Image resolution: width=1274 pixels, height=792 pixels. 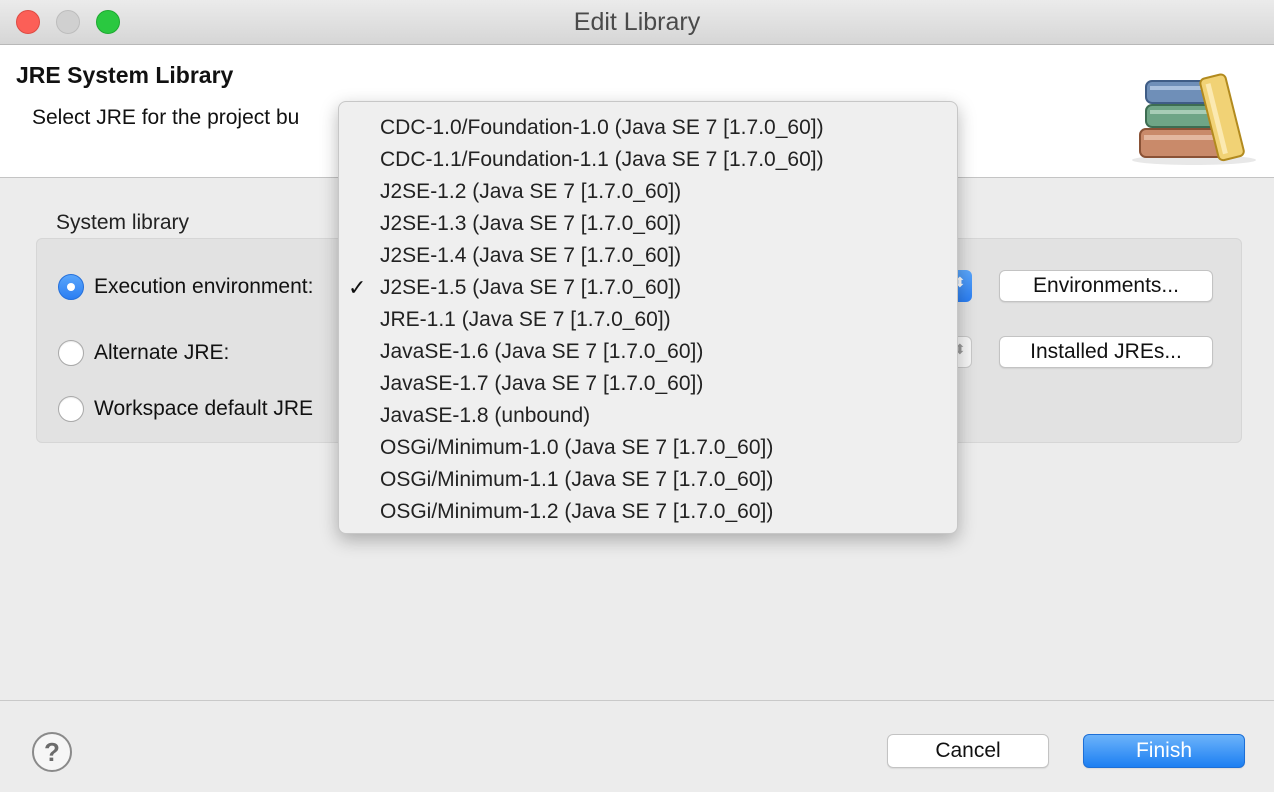 I want to click on dropdown-item: JRE-1.1 (Java SE 7 [1.7.0_60]), so click(x=648, y=320).